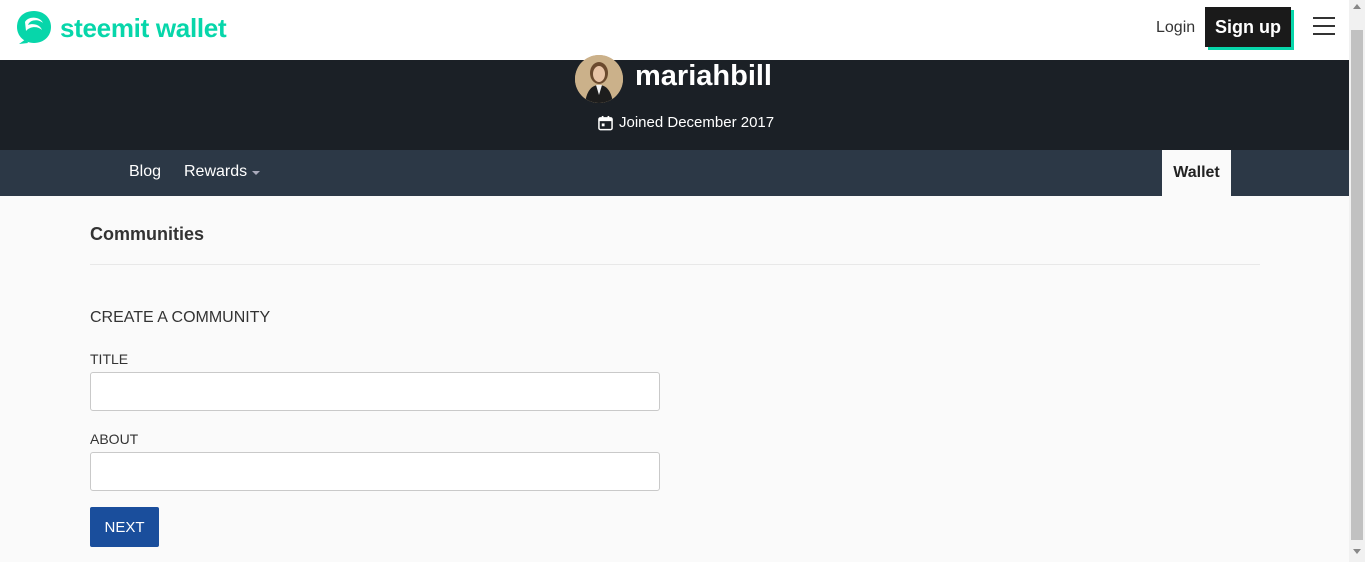 The width and height of the screenshot is (1365, 562). Describe the element at coordinates (1357, 6) in the screenshot. I see `scroll-up-icon` at that location.